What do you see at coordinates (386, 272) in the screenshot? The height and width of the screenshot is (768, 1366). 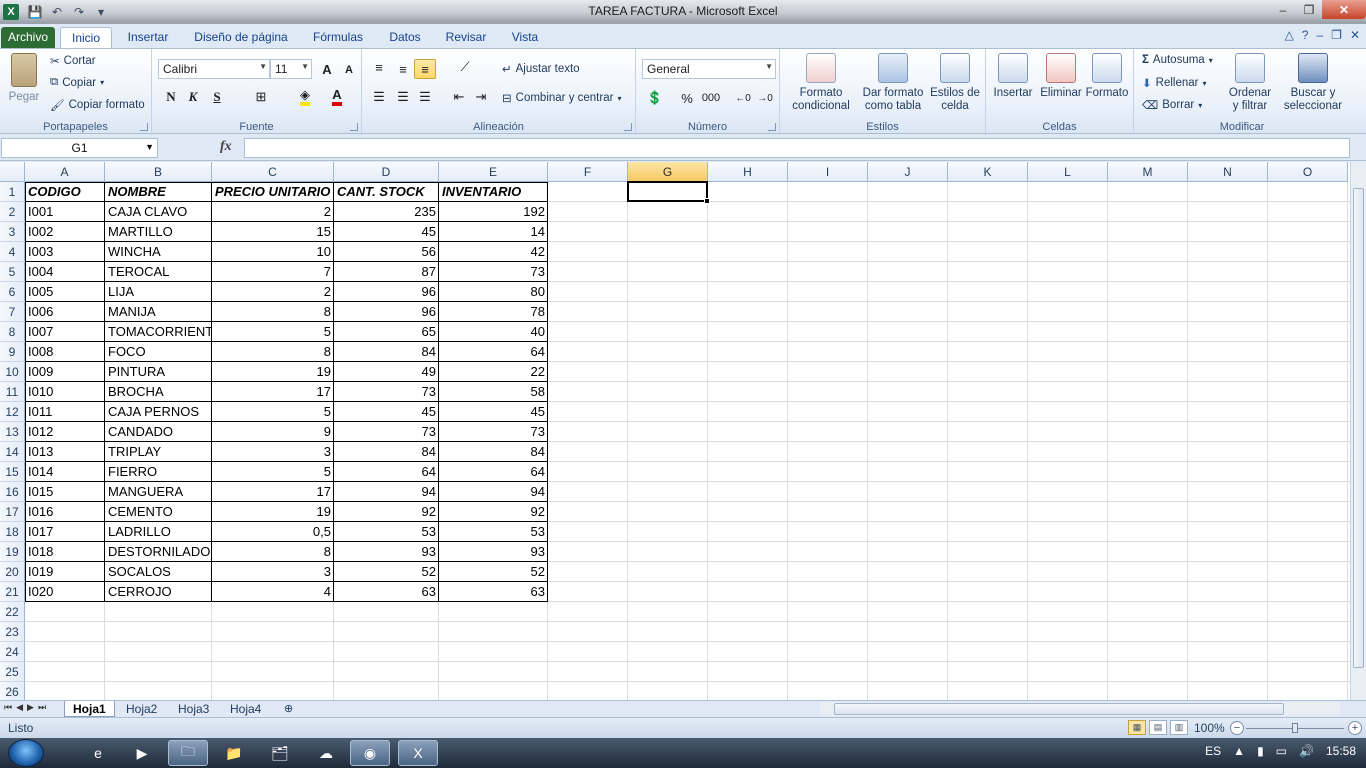 I see `cell-d5: 87` at bounding box center [386, 272].